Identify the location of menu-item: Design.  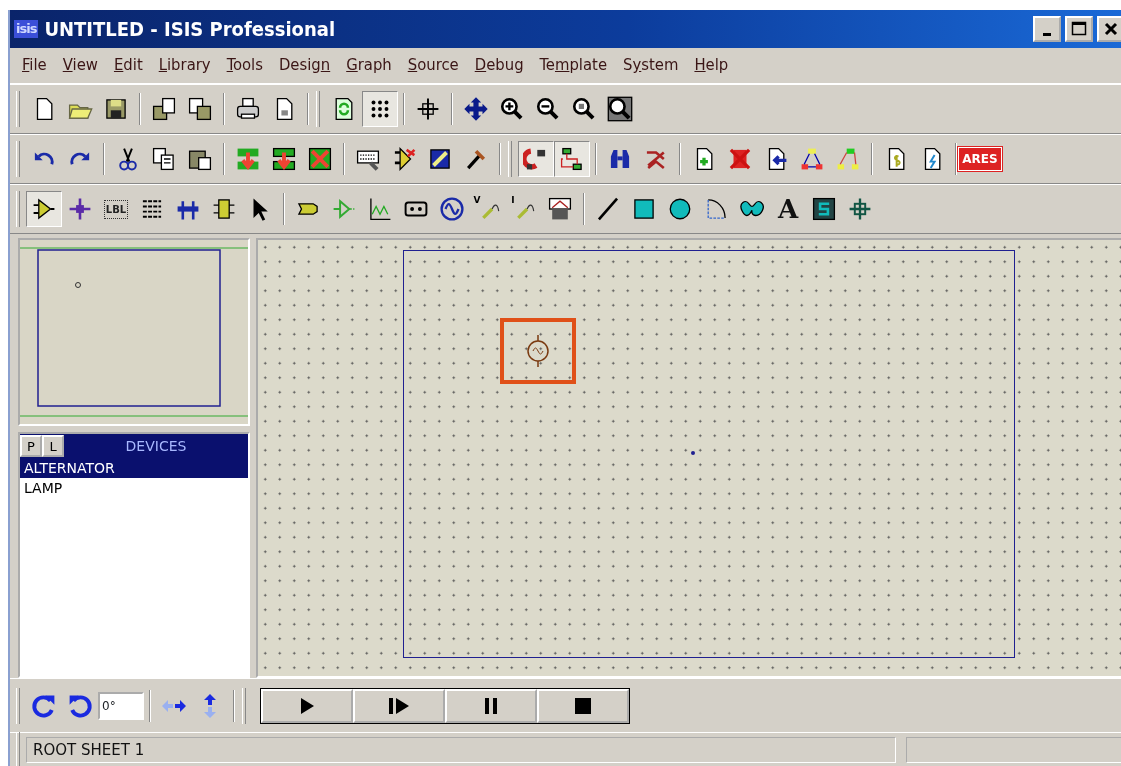
(304, 65).